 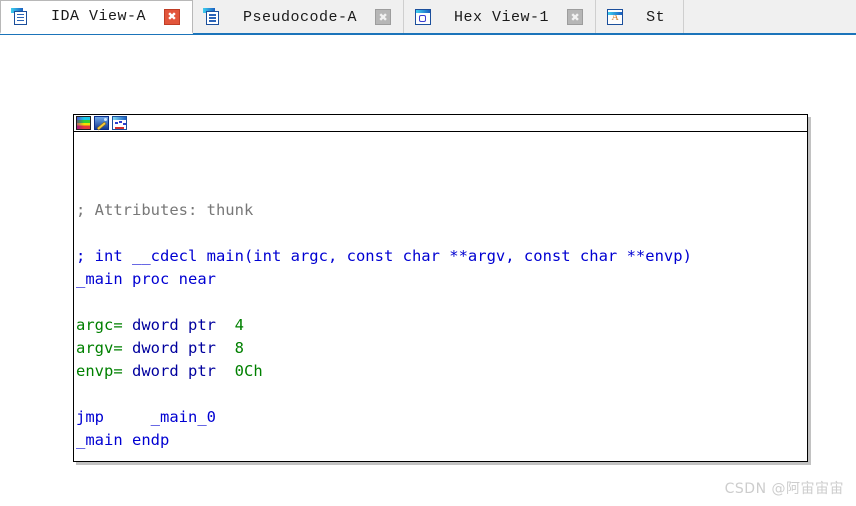 I want to click on code-line: jmp _main_0, so click(x=441, y=417).